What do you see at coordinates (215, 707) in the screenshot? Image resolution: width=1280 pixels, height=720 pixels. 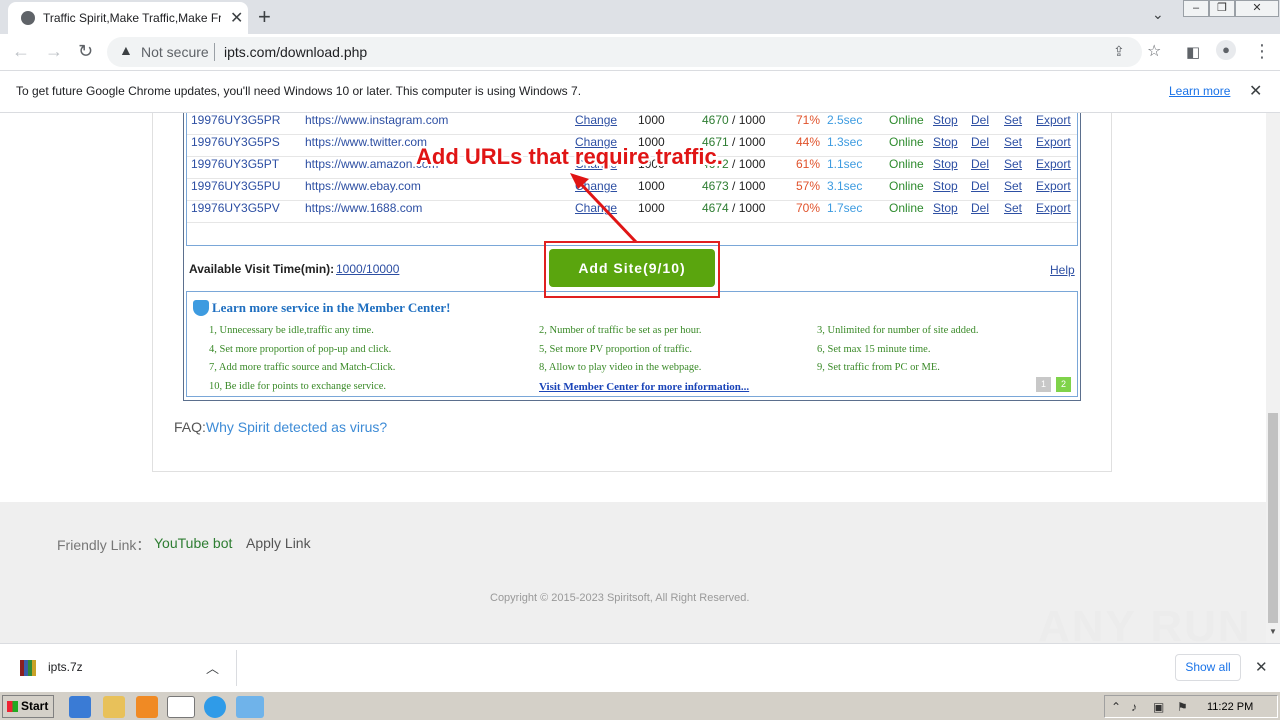 I see `edge-icon` at bounding box center [215, 707].